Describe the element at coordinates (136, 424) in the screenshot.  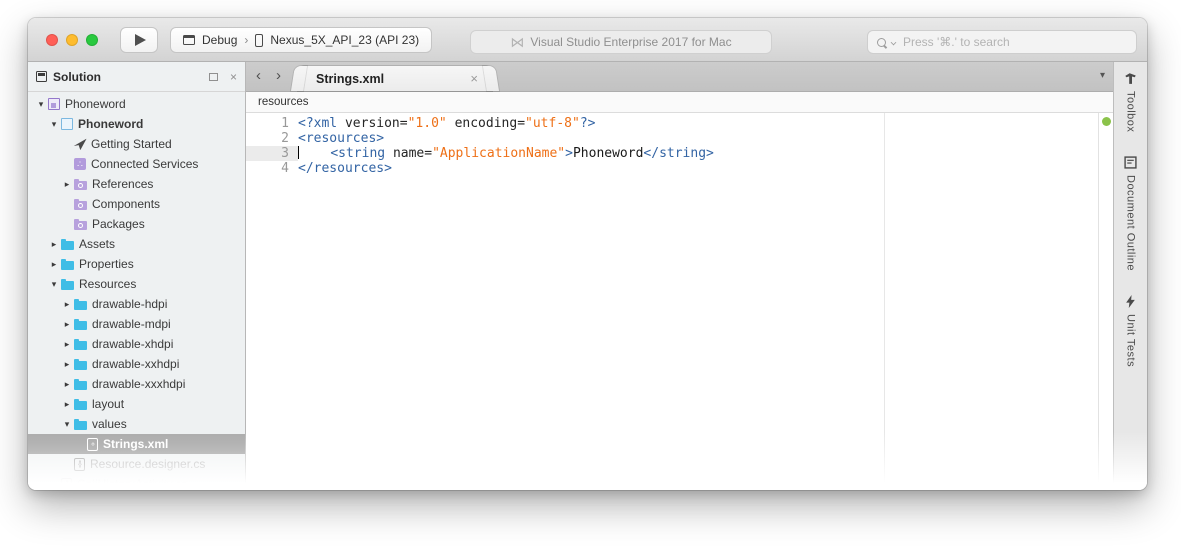
I see `tree-item: ▾ values` at that location.